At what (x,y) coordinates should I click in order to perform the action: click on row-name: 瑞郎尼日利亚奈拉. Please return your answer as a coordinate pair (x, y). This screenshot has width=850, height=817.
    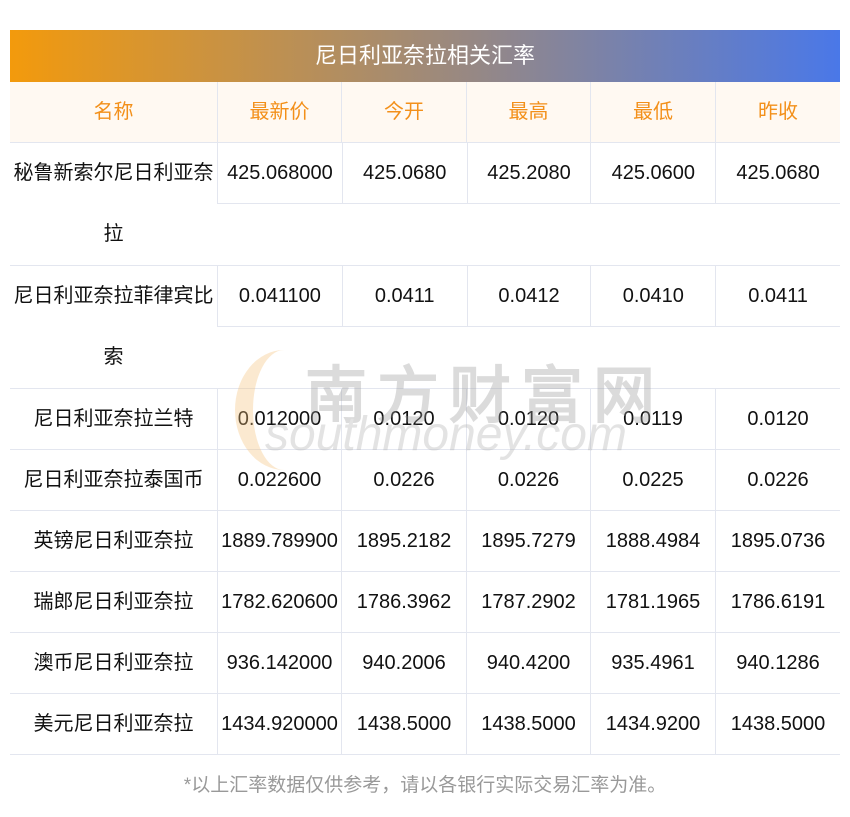
    Looking at the image, I should click on (113, 602).